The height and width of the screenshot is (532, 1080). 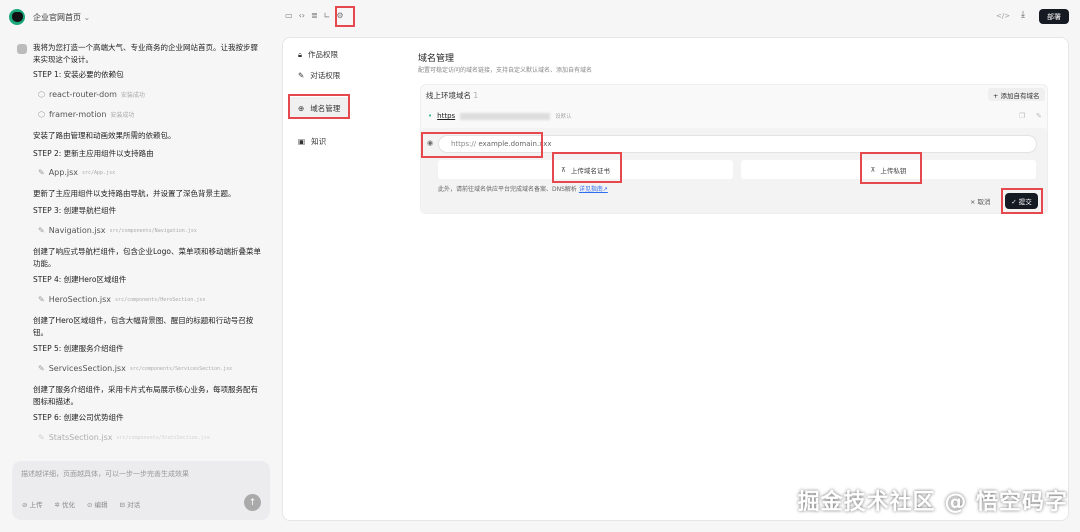 What do you see at coordinates (104, 135) in the screenshot?
I see `step-summary: 安装了路由管理和动画效果所需的依赖包。` at bounding box center [104, 135].